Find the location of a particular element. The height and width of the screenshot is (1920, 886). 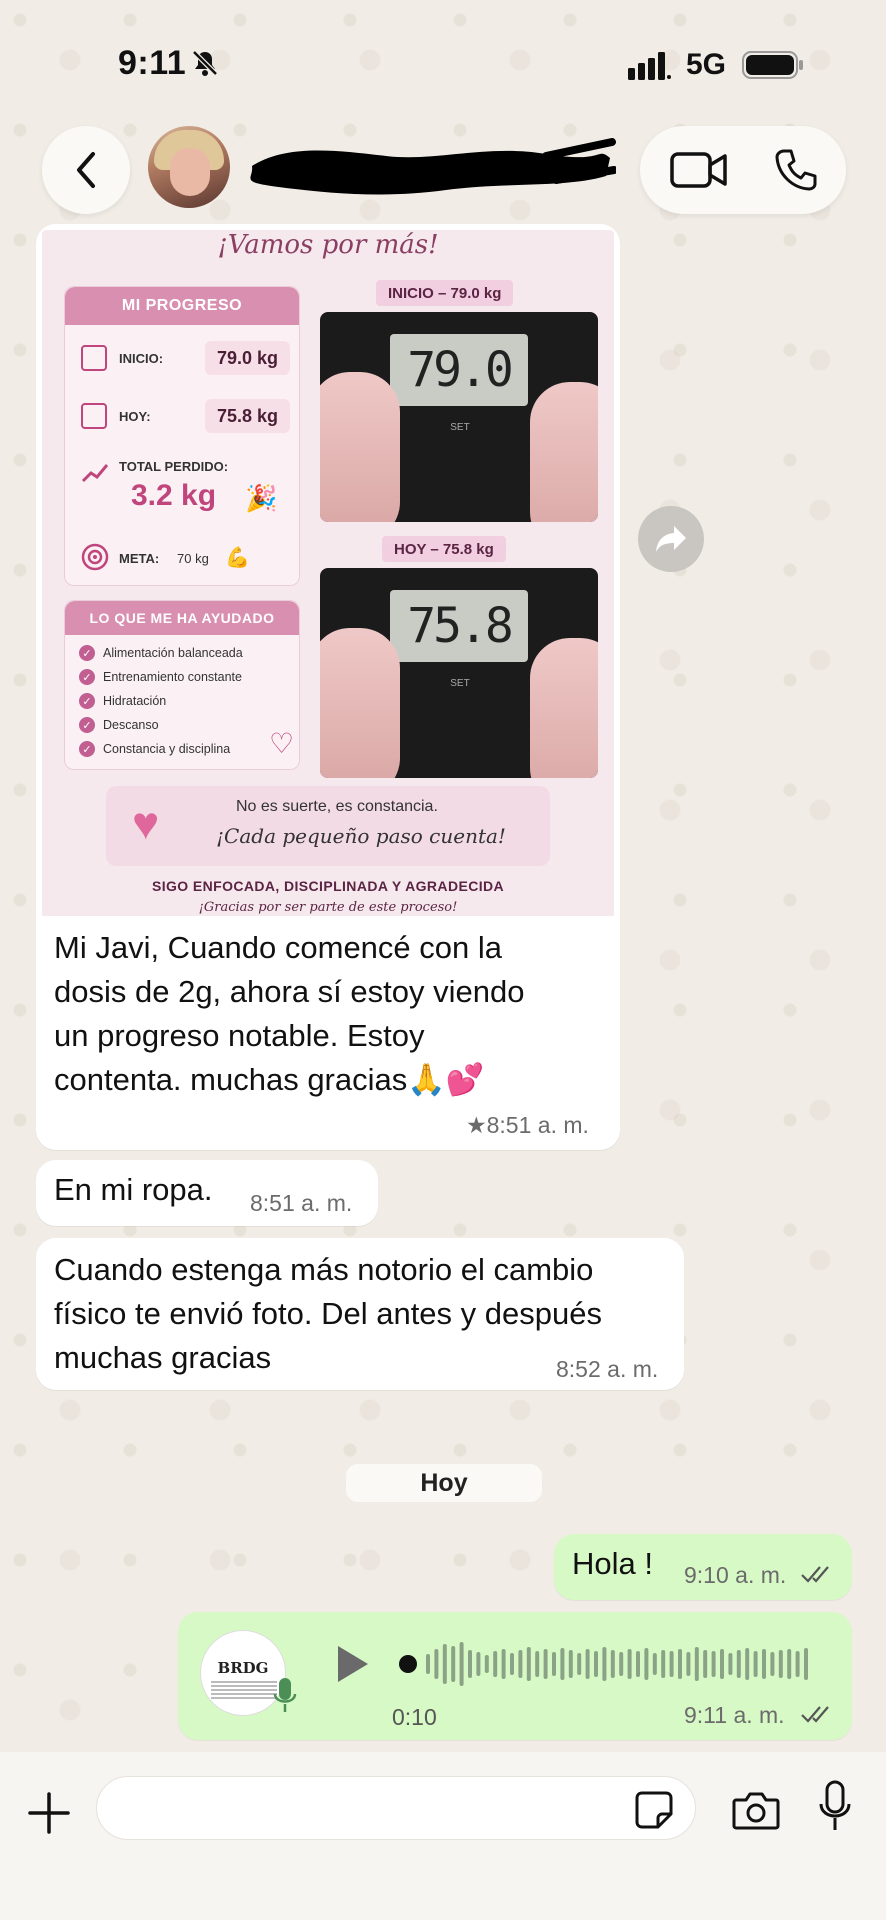

message-time: 9:10 a. m. is located at coordinates (735, 1575).